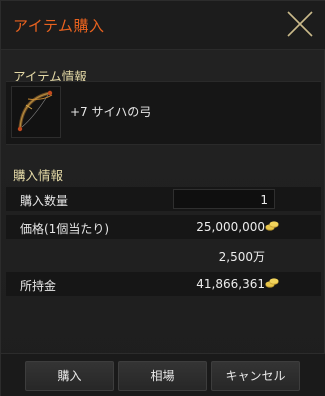 This screenshot has height=396, width=325. I want to click on money-label: 所持金, so click(38, 286).